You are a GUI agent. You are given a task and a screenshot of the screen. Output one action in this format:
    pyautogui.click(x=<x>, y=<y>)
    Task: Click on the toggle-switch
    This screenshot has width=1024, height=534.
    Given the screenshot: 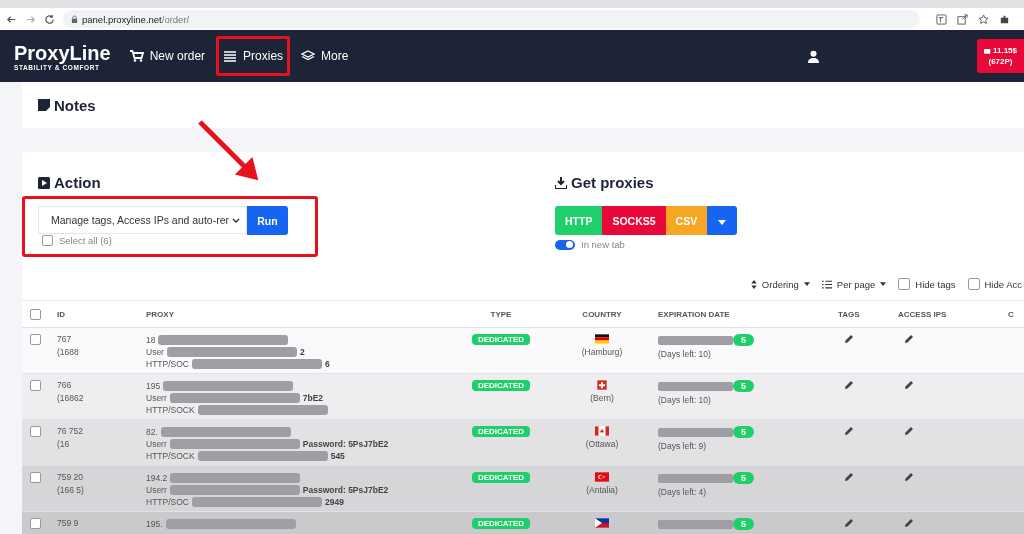 What is the action you would take?
    pyautogui.click(x=565, y=244)
    